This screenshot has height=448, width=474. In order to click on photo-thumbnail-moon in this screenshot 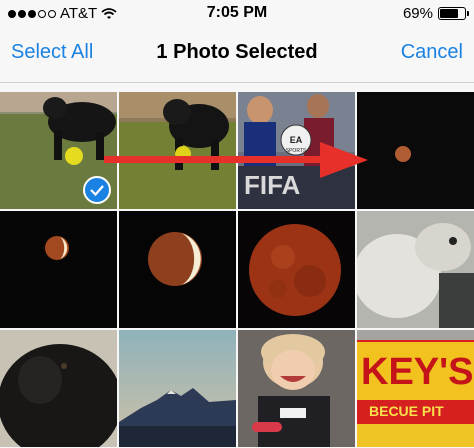, I will do `click(415, 150)`.